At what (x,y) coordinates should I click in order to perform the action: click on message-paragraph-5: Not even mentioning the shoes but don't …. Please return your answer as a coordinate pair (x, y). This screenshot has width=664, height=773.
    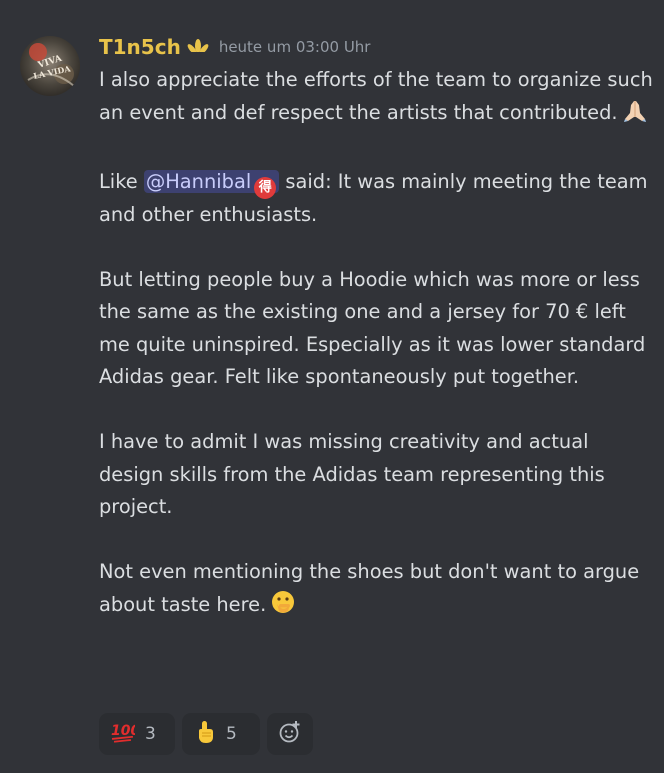
    Looking at the image, I should click on (376, 590).